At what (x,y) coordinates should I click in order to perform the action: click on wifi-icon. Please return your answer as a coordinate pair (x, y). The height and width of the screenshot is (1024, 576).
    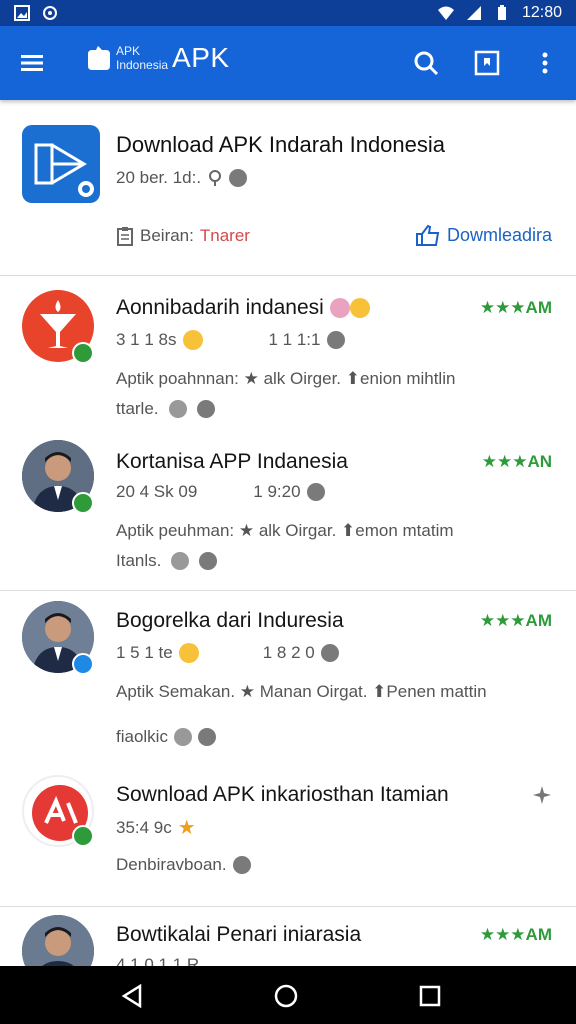
    Looking at the image, I should click on (445, 13).